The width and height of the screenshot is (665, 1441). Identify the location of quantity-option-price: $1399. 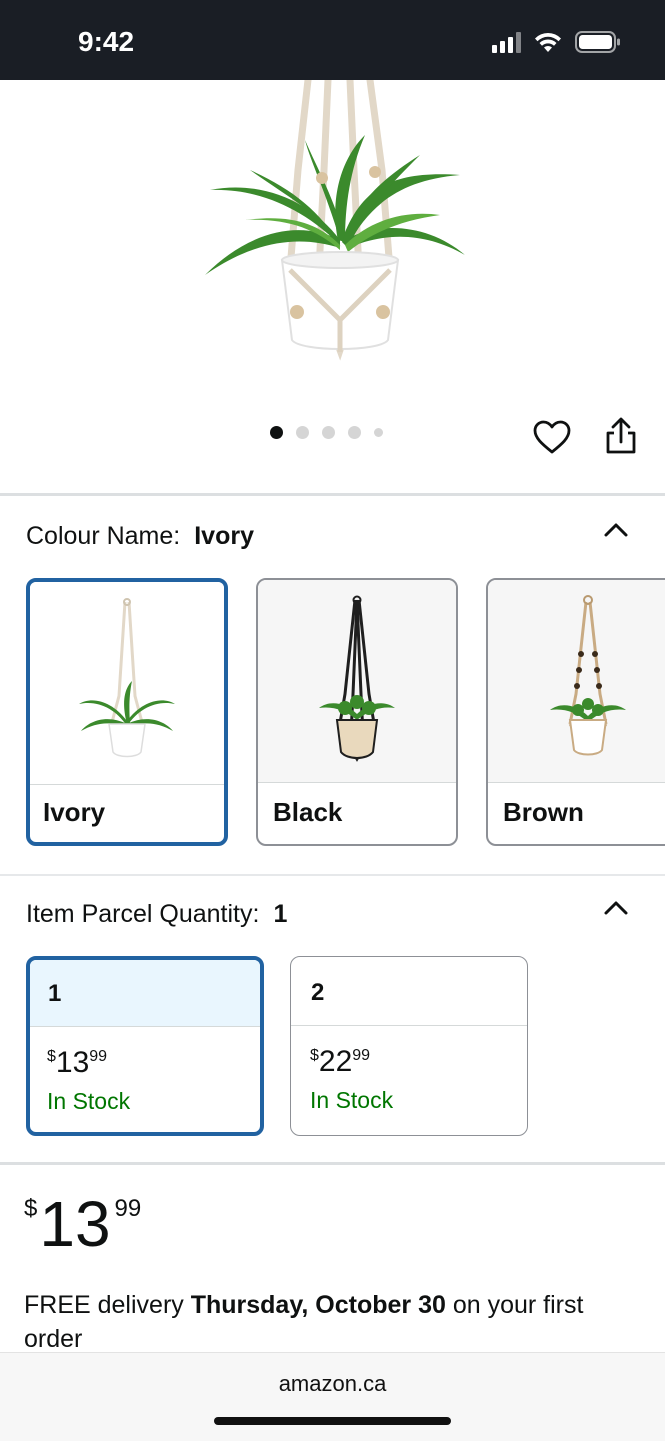
(77, 1063).